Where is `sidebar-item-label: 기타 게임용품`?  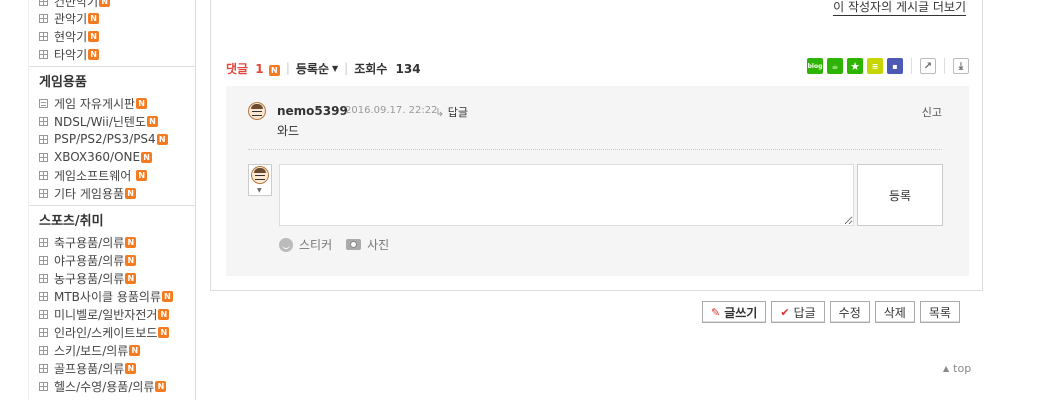
sidebar-item-label: 기타 게임용품 is located at coordinates (89, 193).